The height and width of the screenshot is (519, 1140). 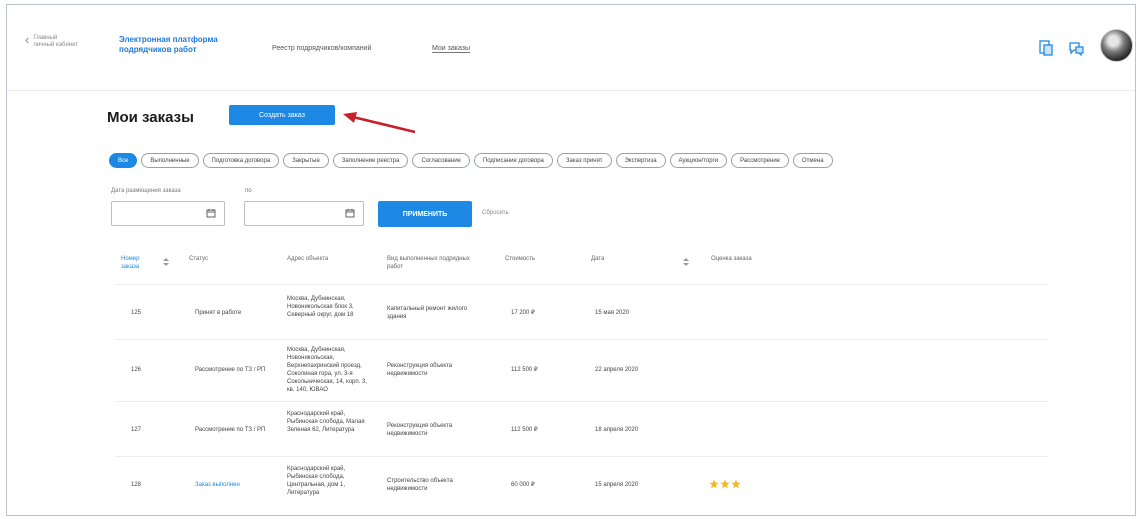 What do you see at coordinates (612, 313) in the screenshot?
I see `order-date: 15 мая 2020` at bounding box center [612, 313].